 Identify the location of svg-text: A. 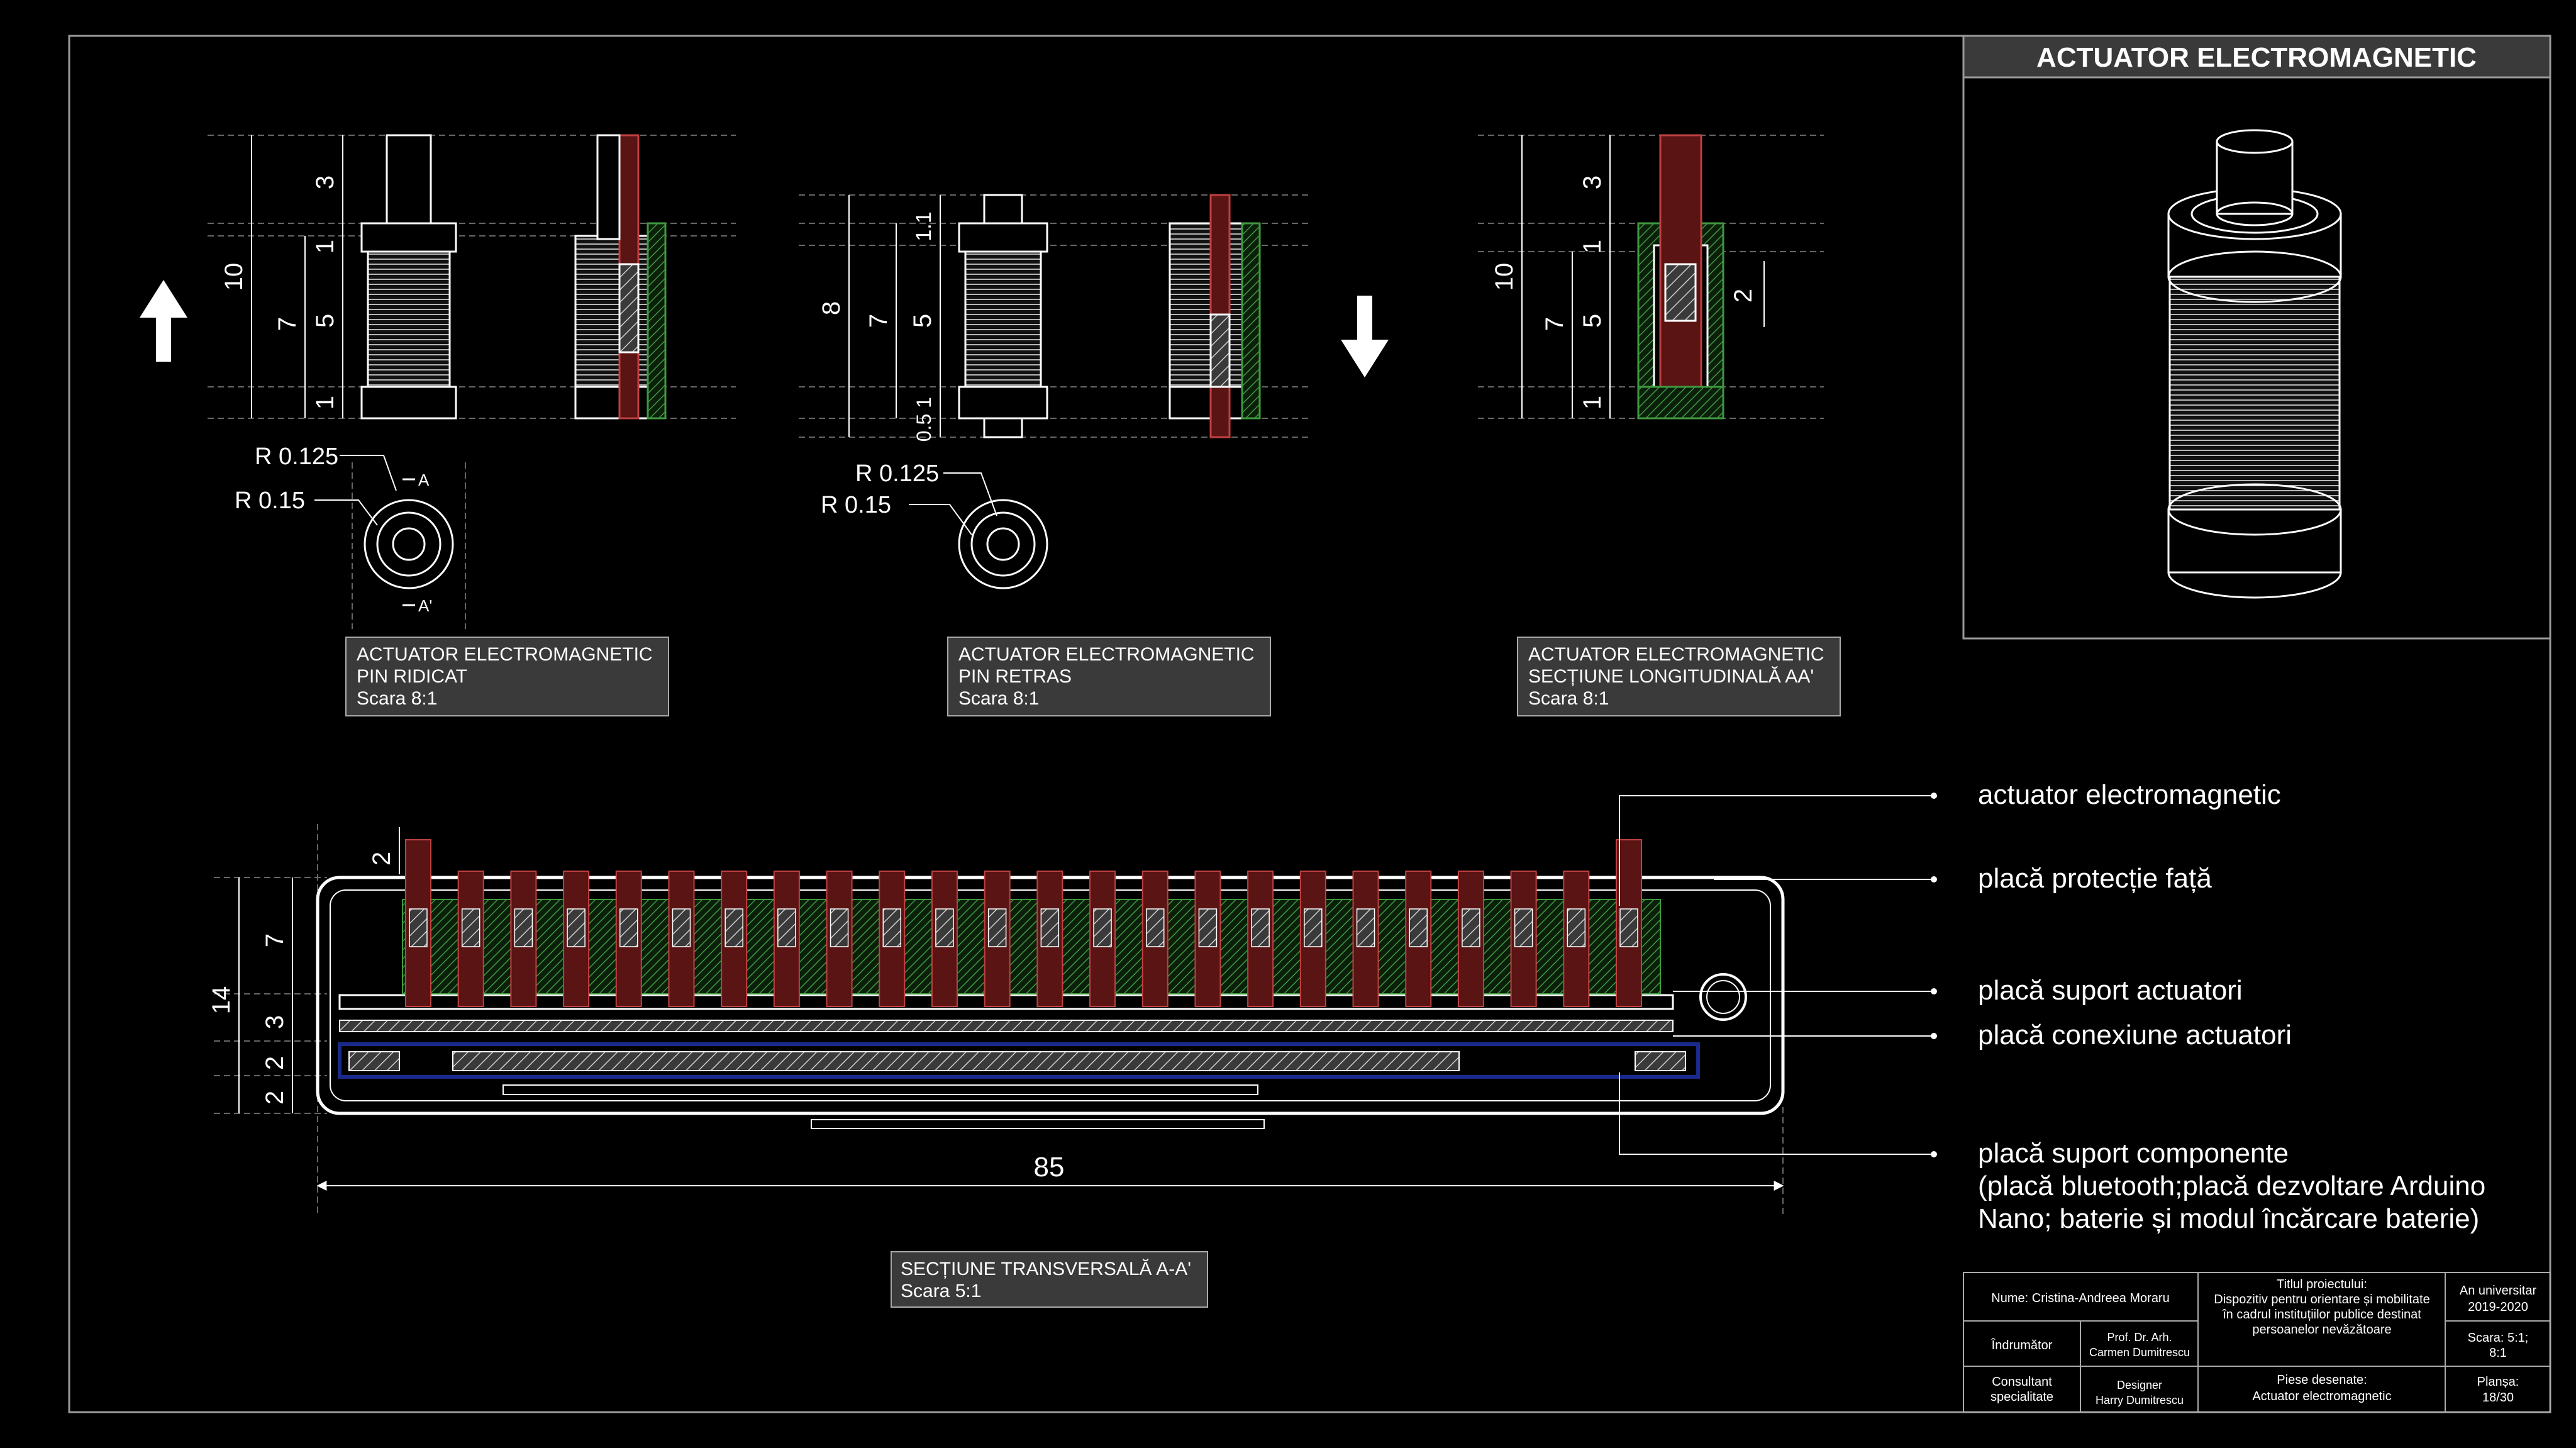
(424, 480).